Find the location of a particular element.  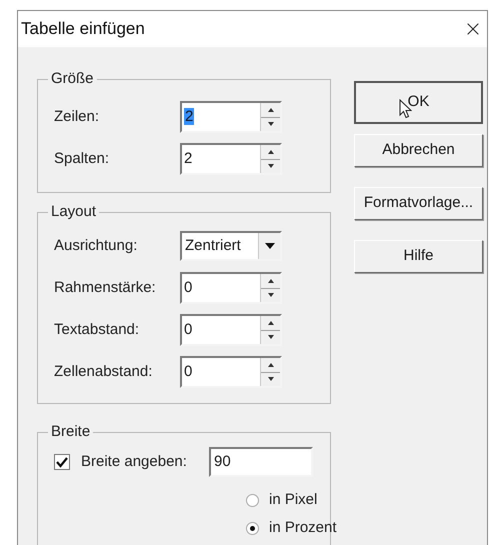

field-label: Rahmenstärke: is located at coordinates (105, 288).